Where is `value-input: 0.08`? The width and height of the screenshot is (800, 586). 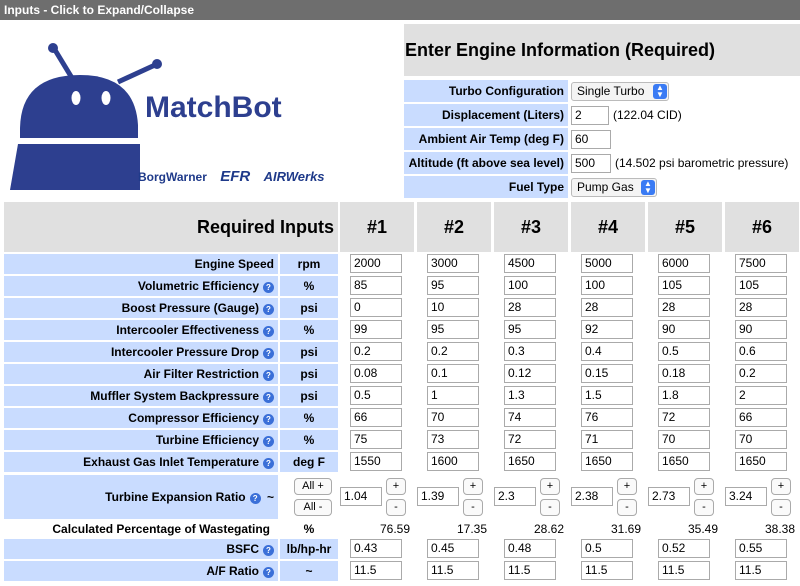
value-input: 0.08 is located at coordinates (376, 373).